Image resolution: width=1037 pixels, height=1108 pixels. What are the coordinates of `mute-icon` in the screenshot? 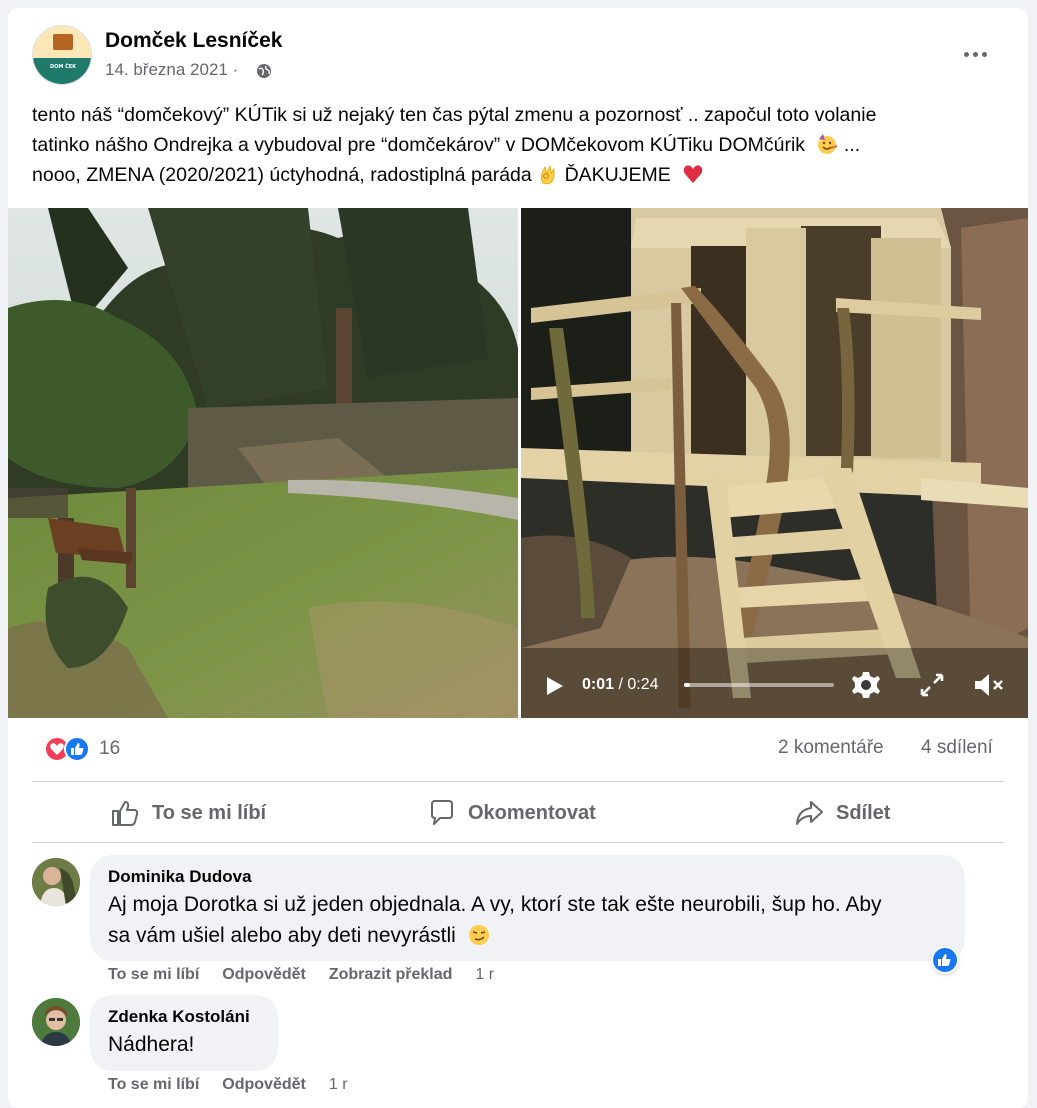 It's located at (989, 685).